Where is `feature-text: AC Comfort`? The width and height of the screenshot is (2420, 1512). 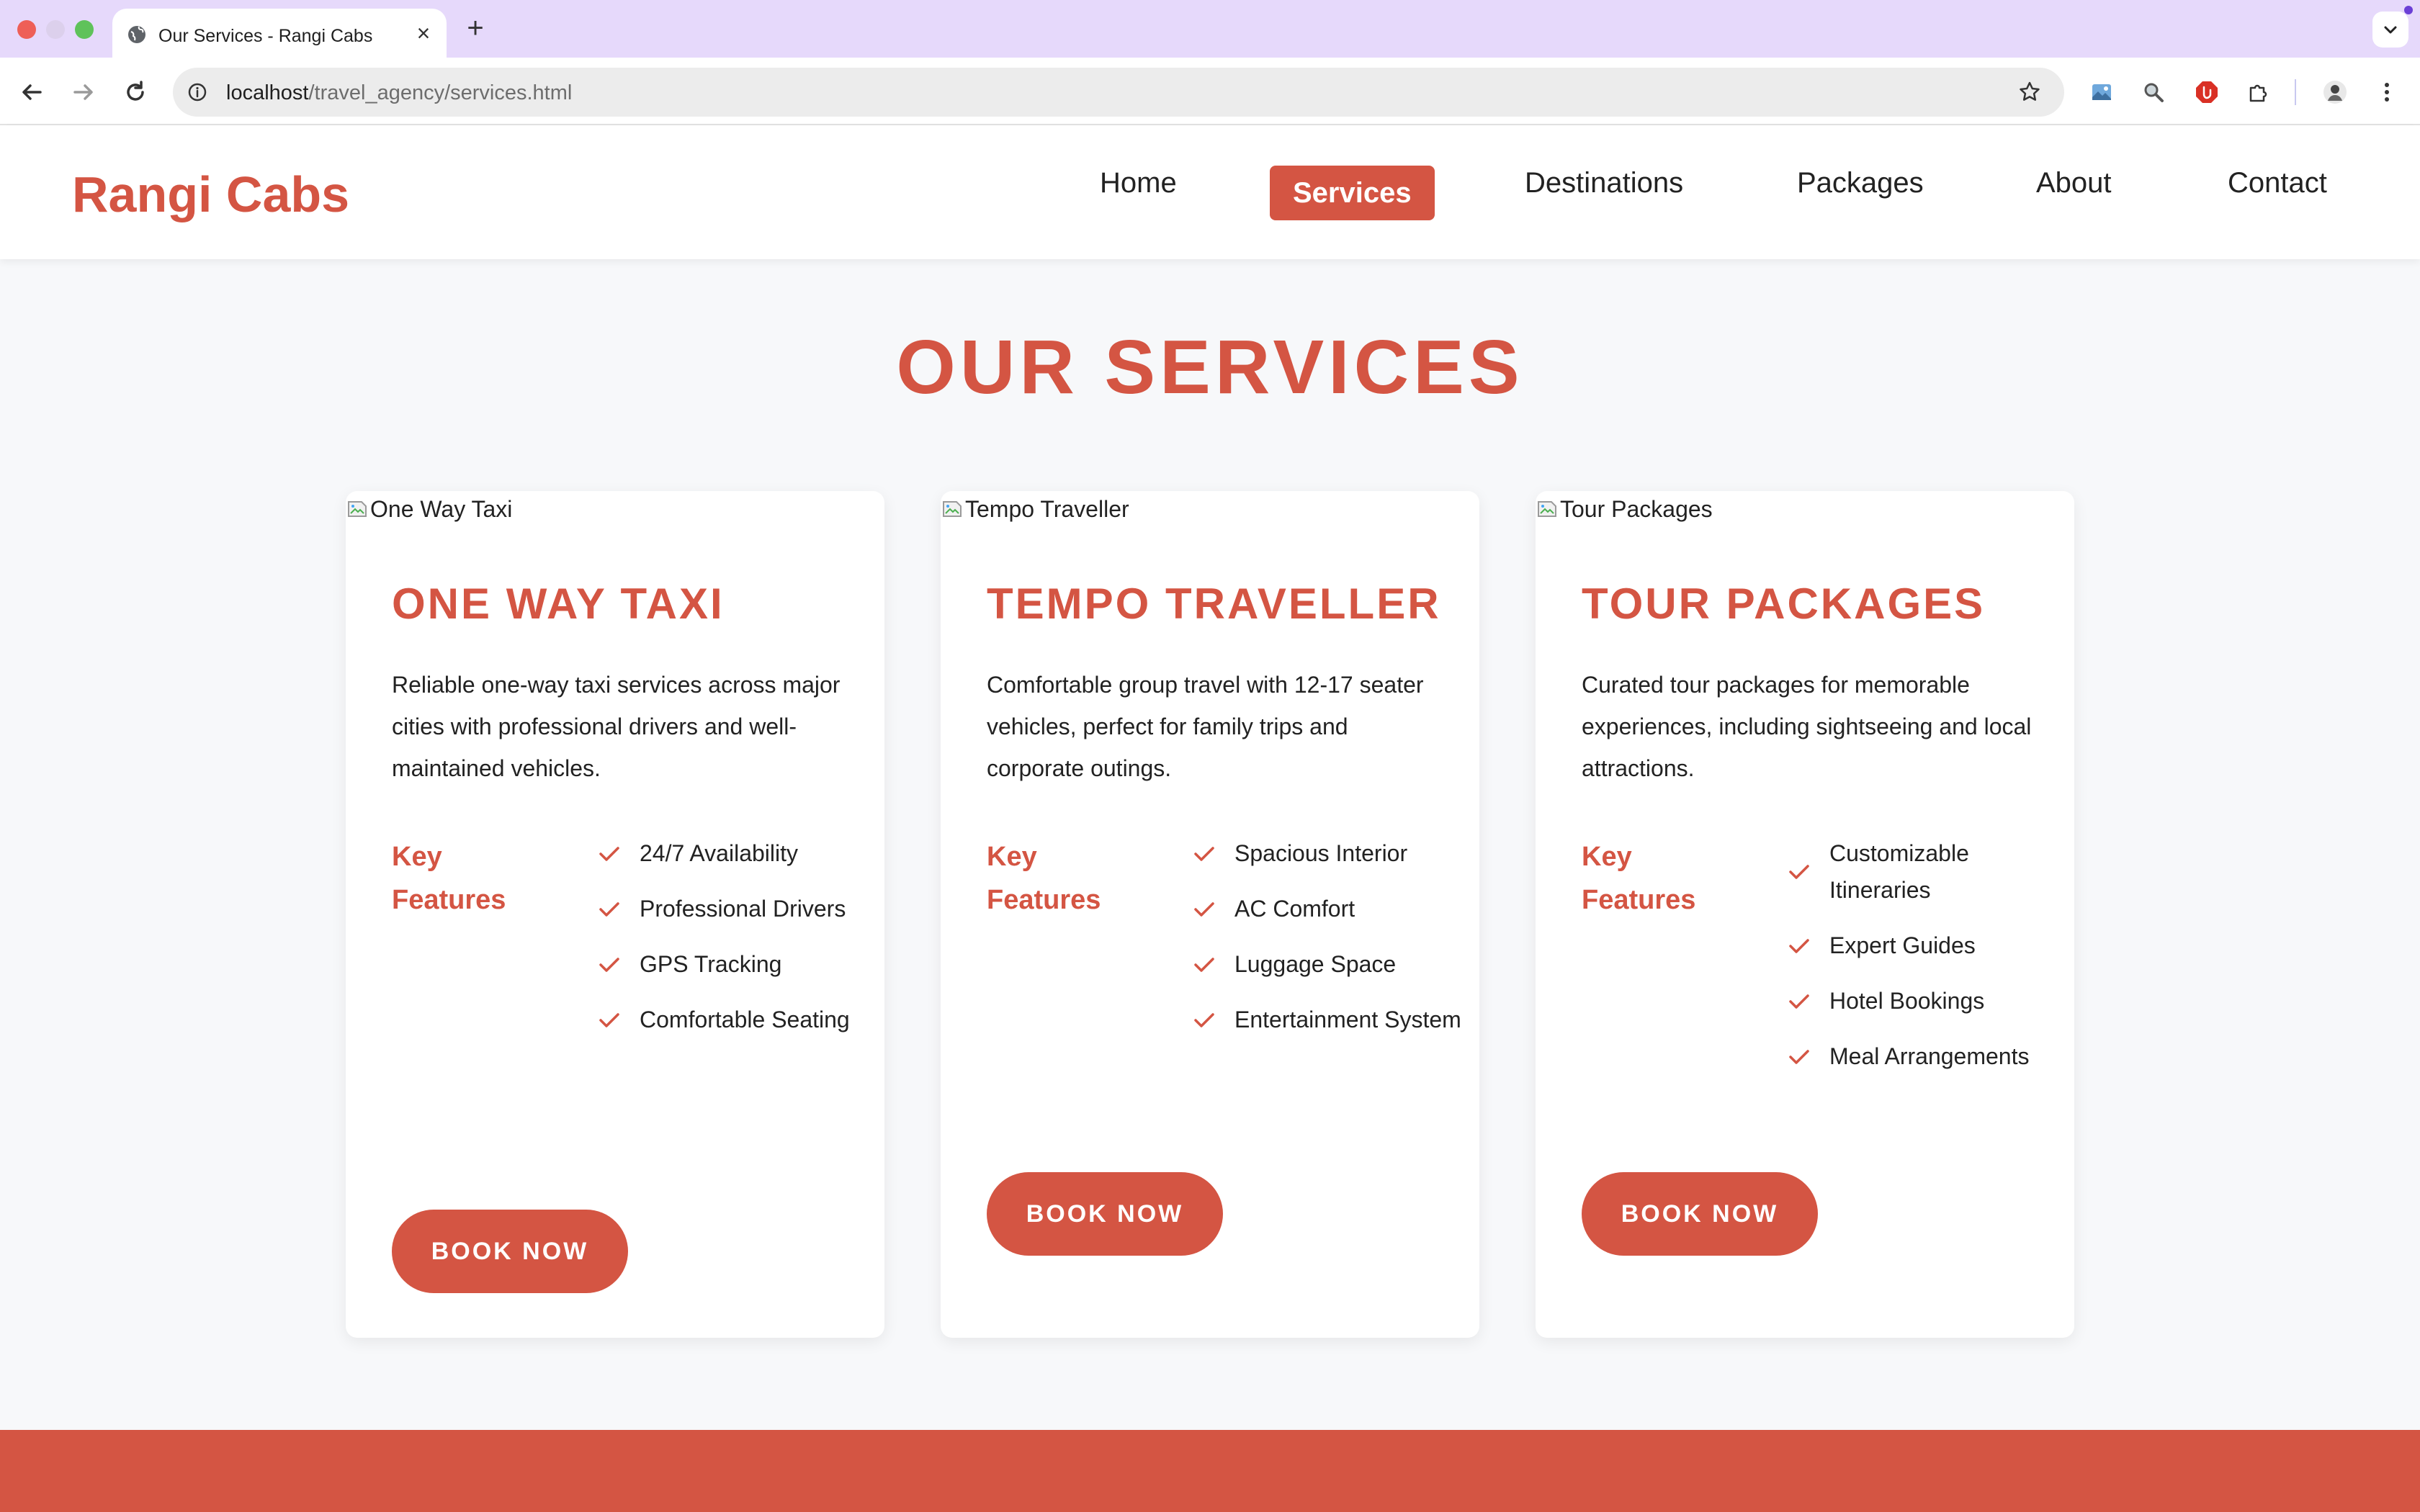 feature-text: AC Comfort is located at coordinates (1294, 909).